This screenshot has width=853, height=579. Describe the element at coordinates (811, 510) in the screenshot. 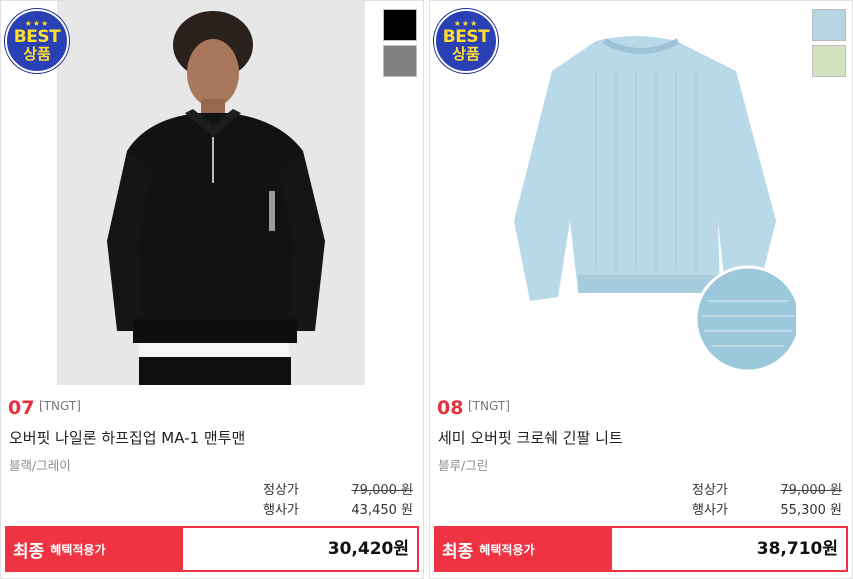

I see `sale-price-value: 55,300 원` at that location.